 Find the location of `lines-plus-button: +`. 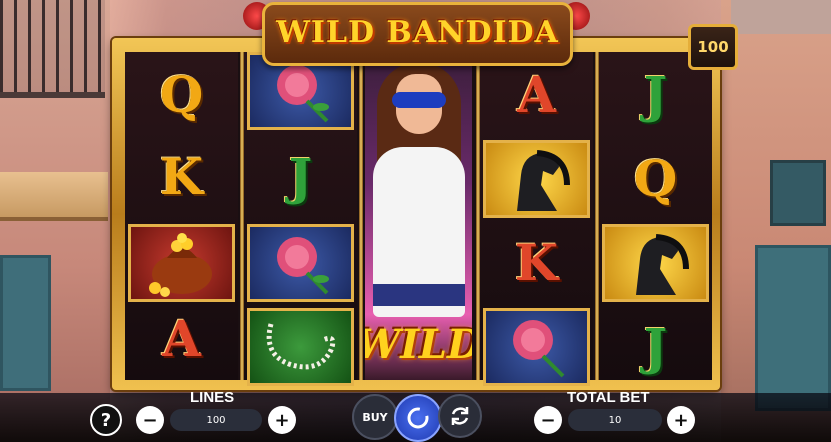

lines-plus-button: + is located at coordinates (282, 420).